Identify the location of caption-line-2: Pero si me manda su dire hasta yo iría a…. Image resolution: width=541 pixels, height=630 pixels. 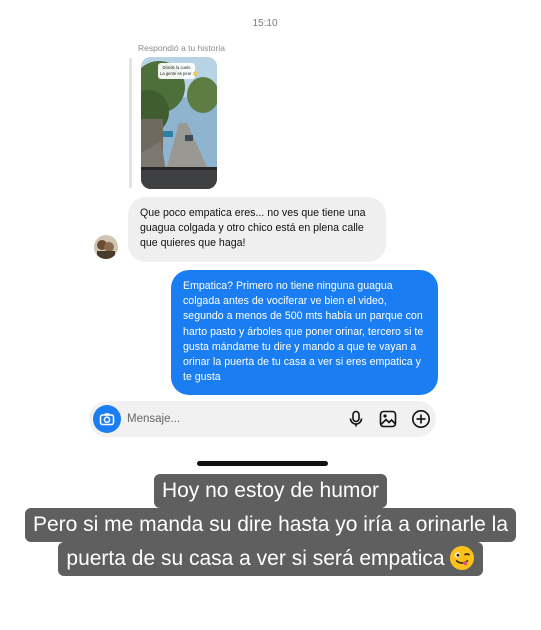
(270, 525).